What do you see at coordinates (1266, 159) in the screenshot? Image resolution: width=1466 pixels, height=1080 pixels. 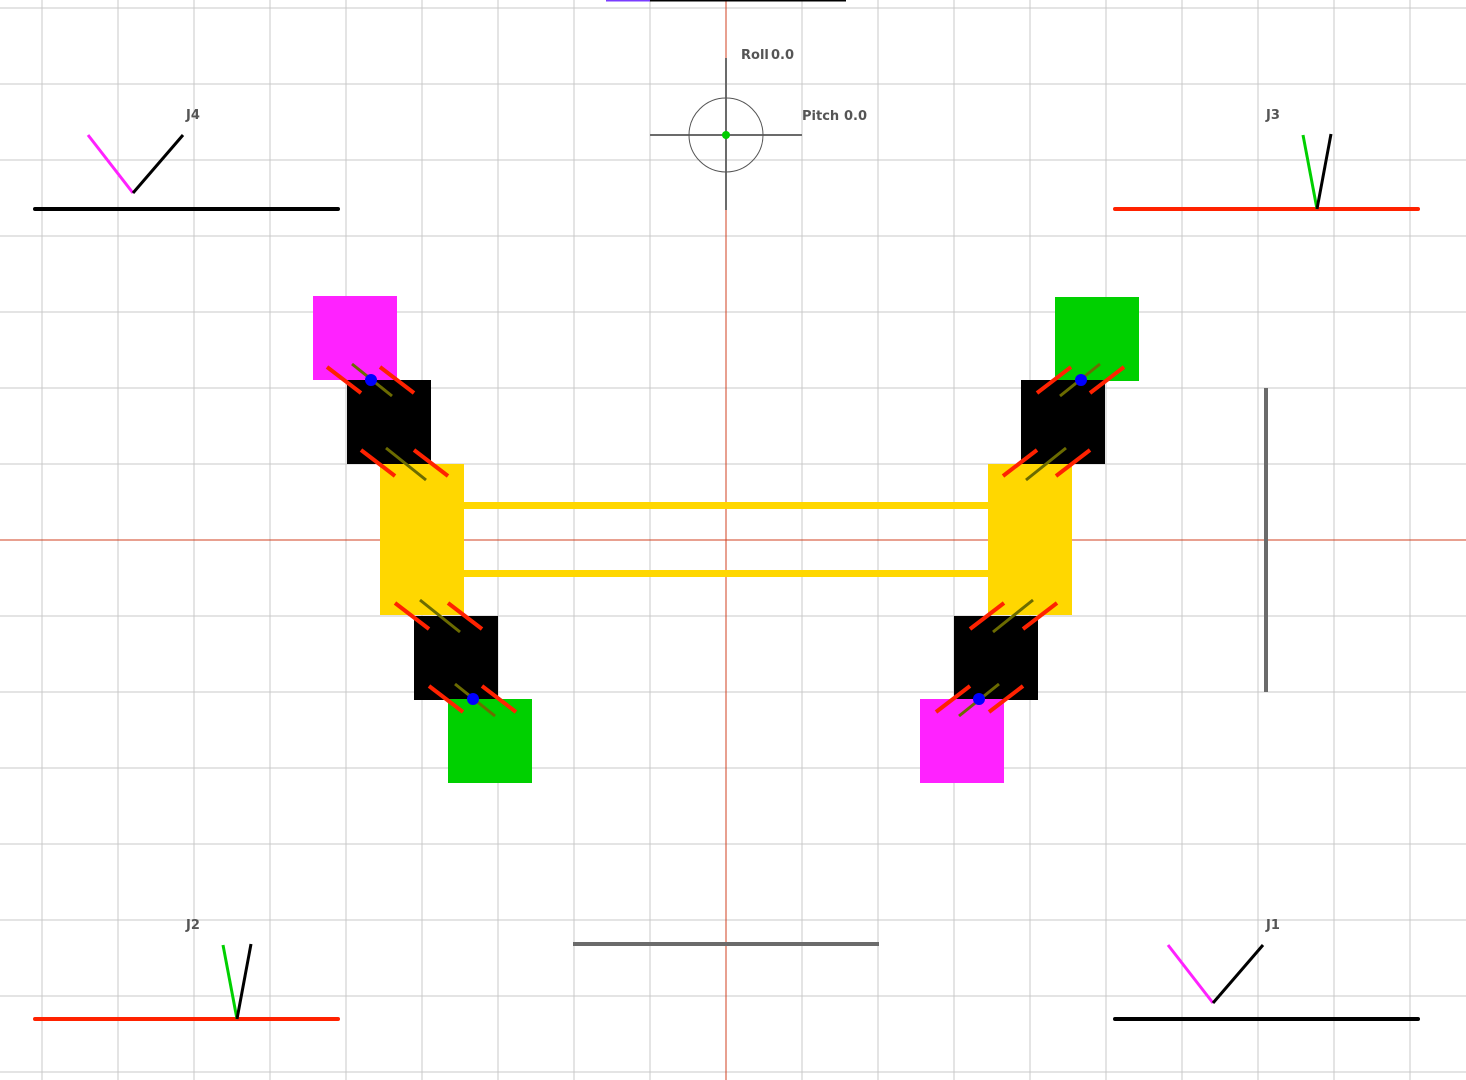 I see `leg-view-j3: J3` at bounding box center [1266, 159].